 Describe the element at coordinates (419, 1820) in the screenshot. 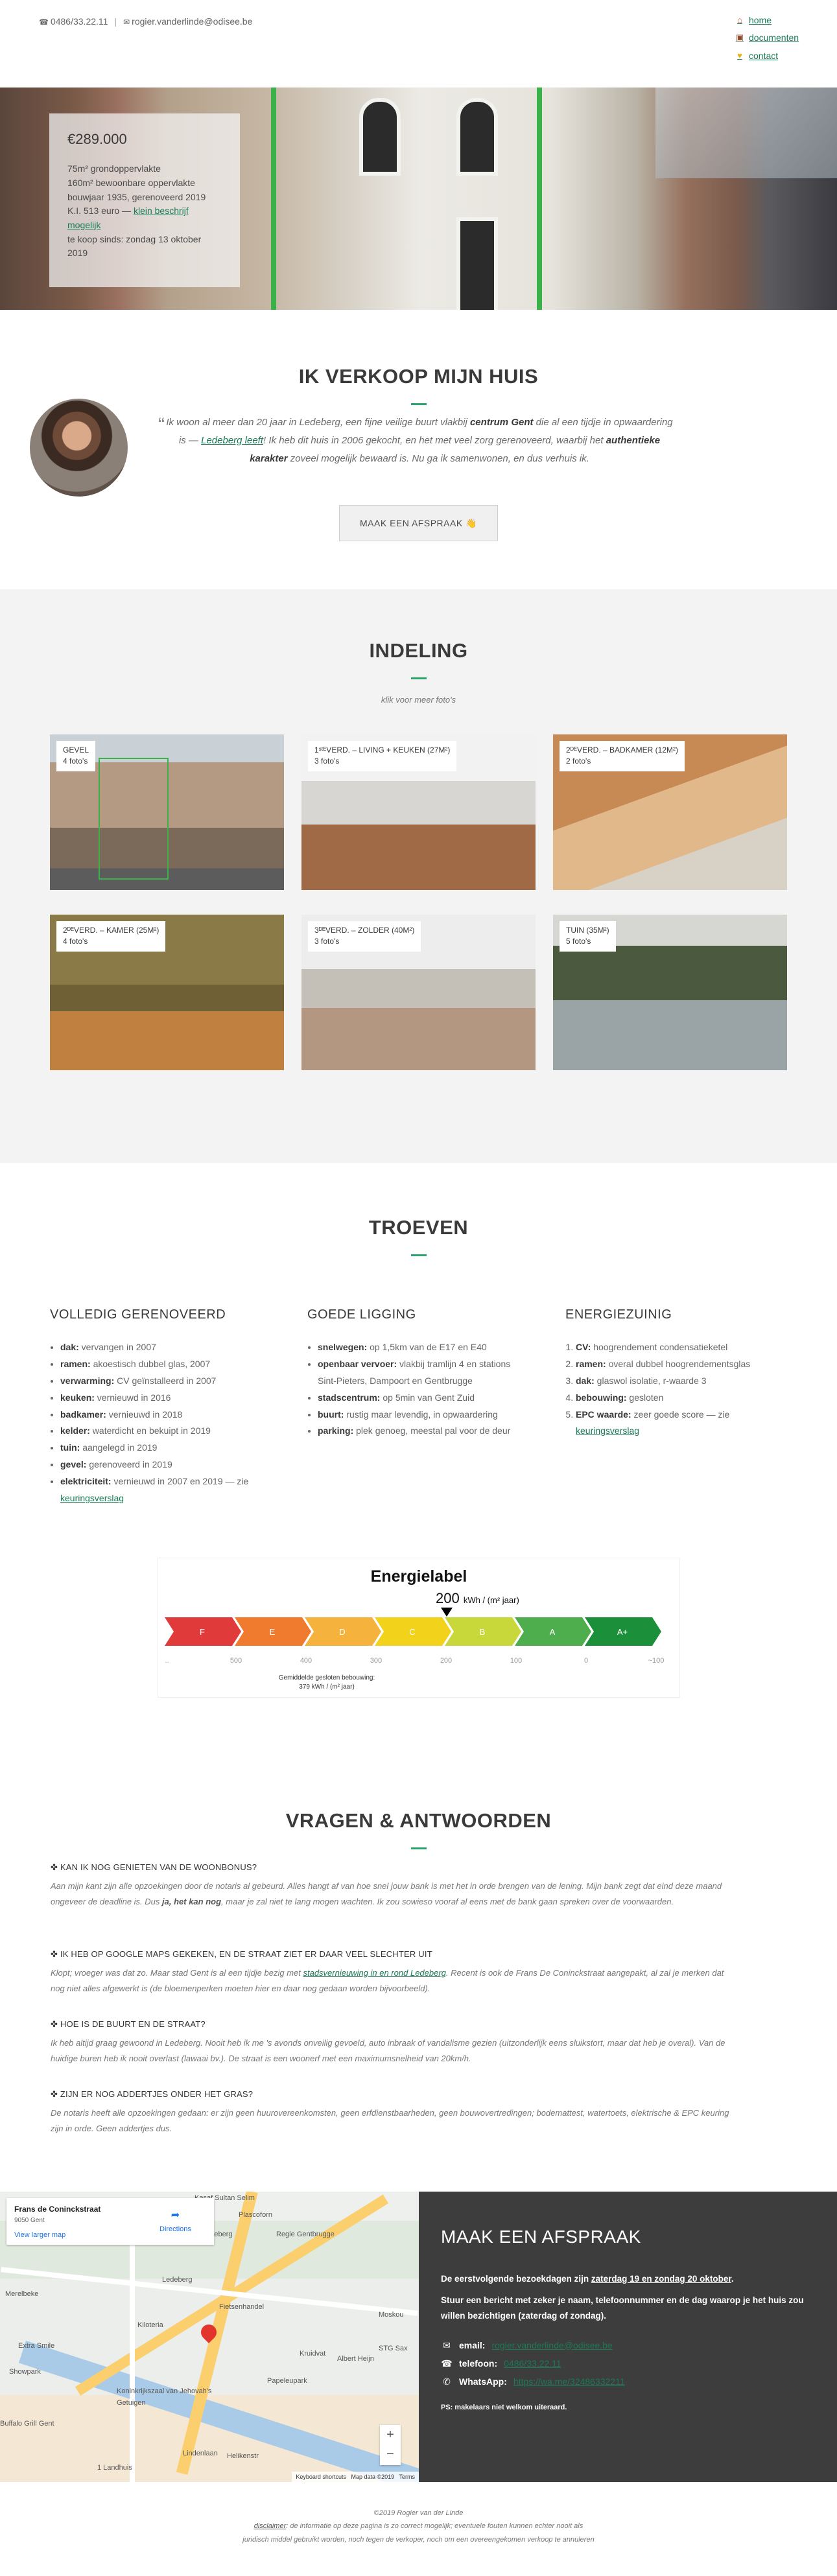

I see `section-title: VRAGEN & ANTWOORDEN` at that location.